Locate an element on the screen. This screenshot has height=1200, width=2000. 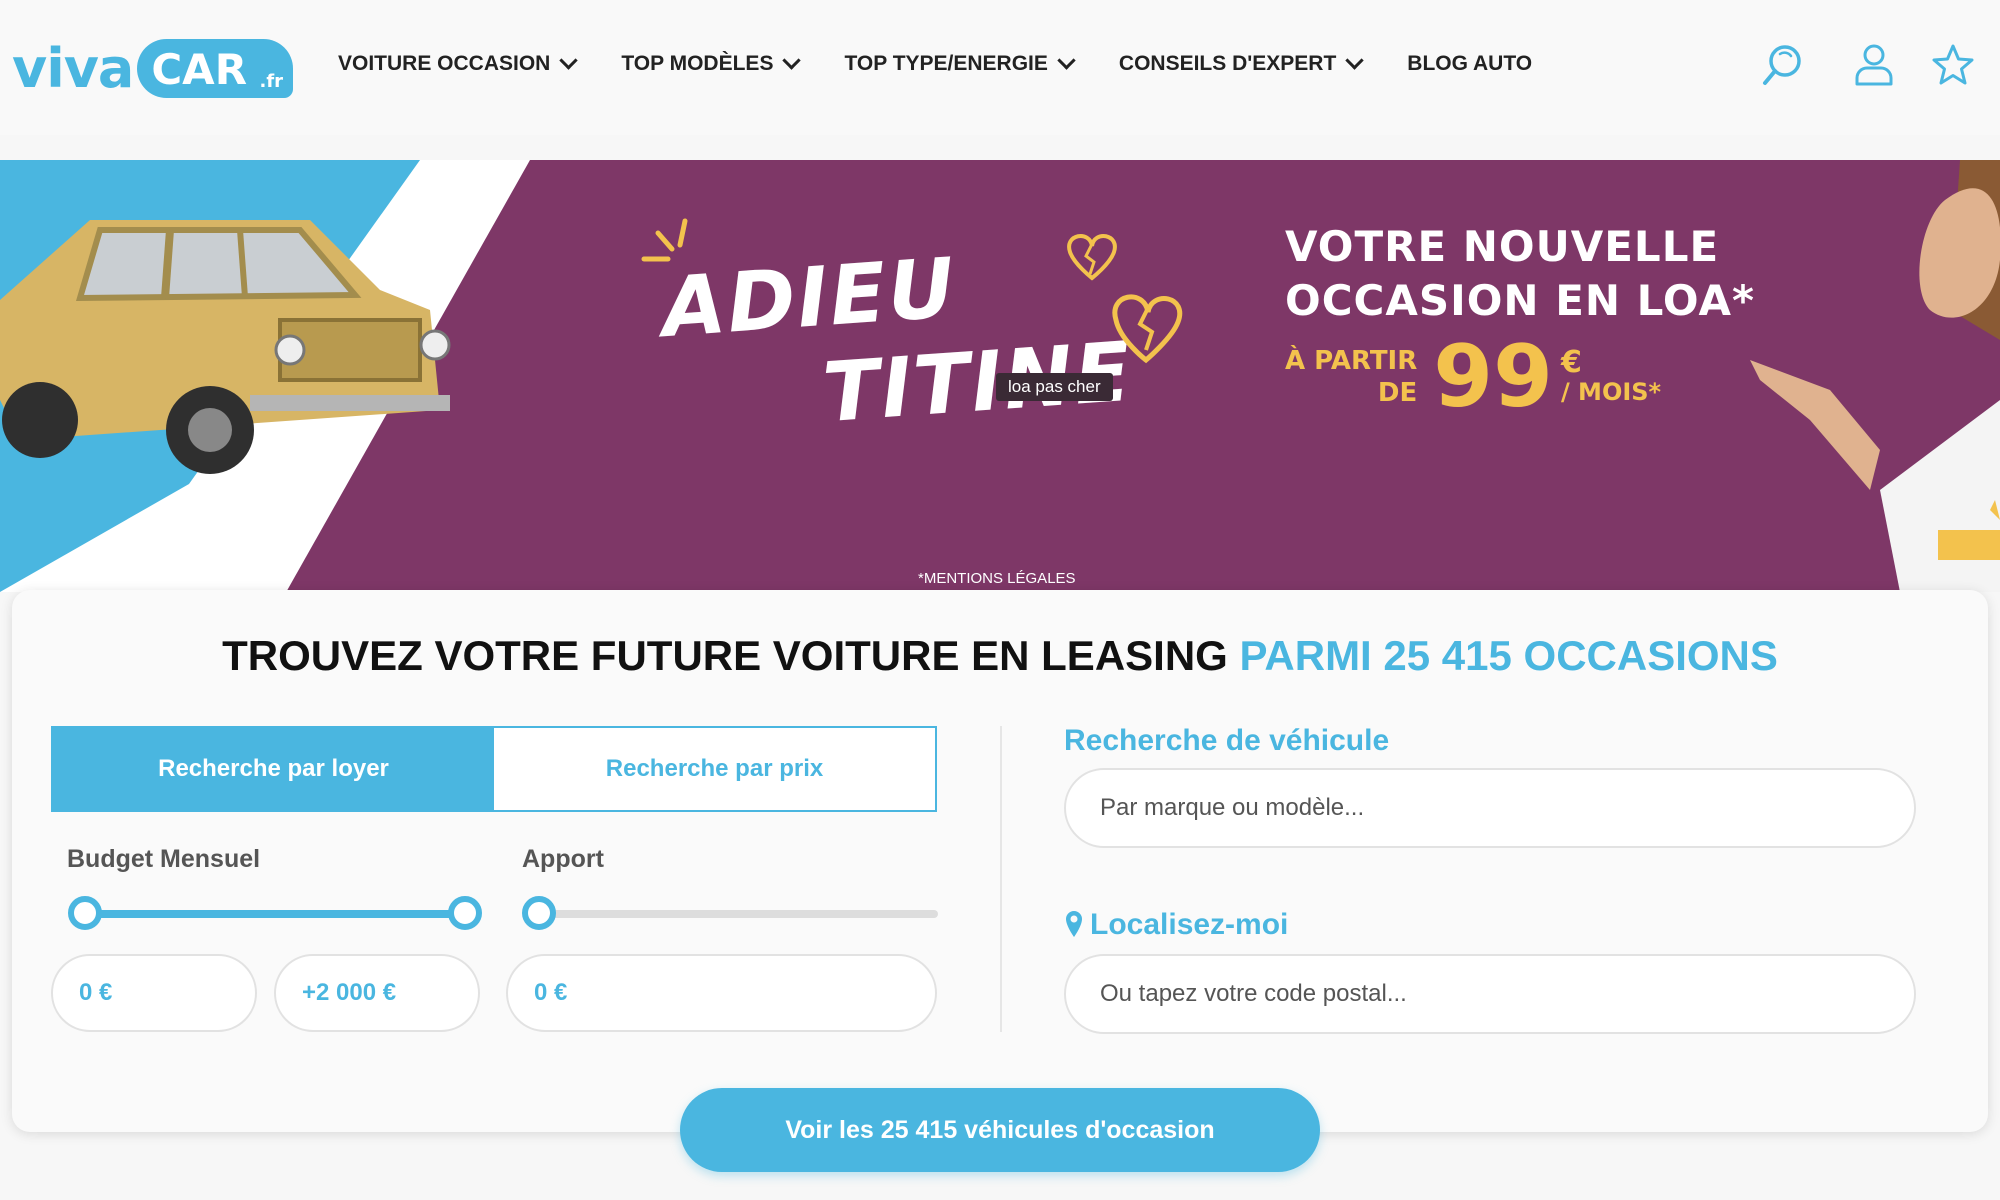
banner-tooltip: loa pas cher is located at coordinates (1054, 387).